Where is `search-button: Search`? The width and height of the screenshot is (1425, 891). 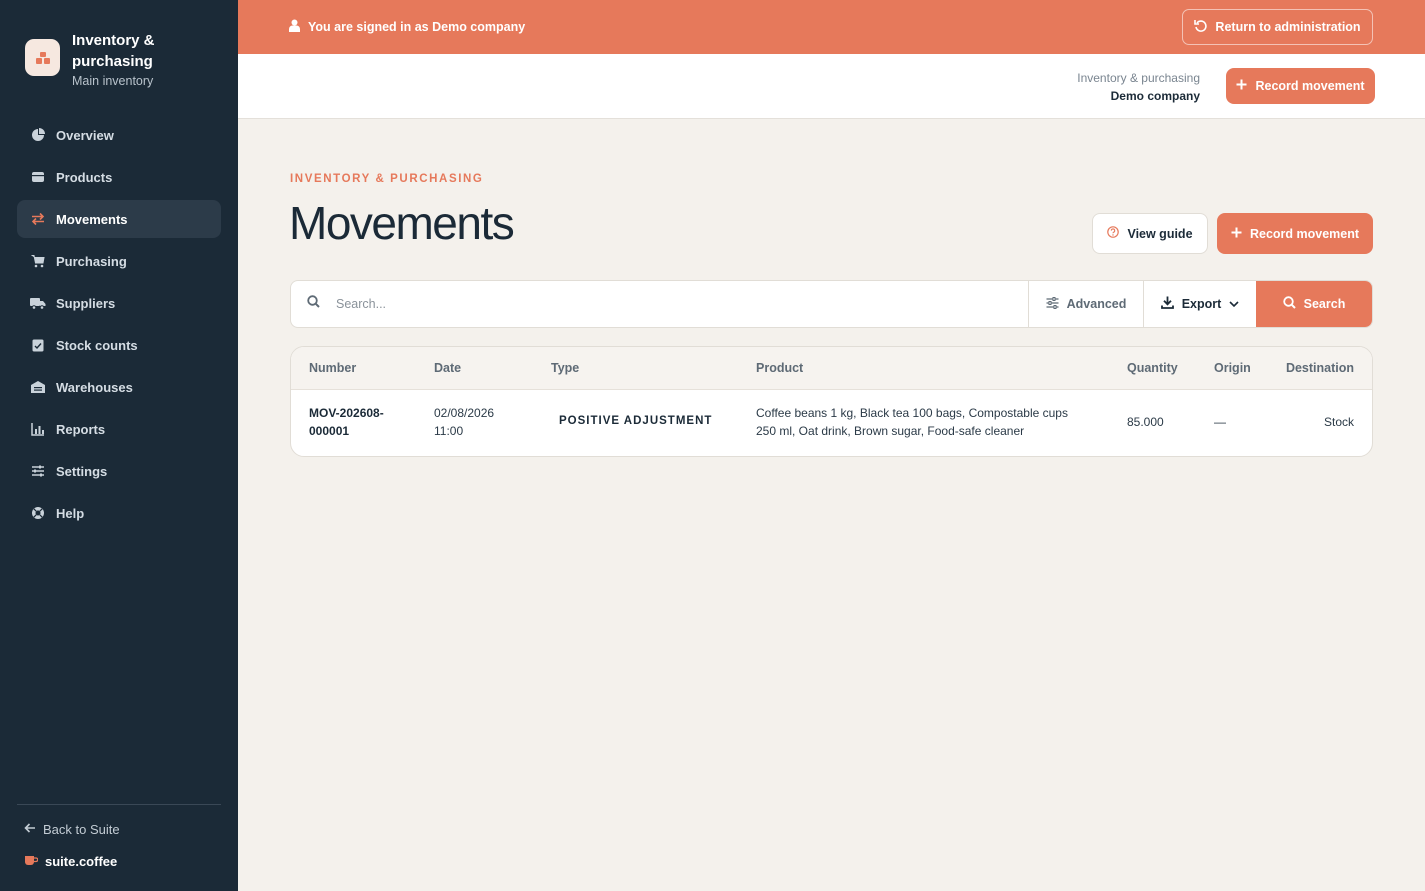 search-button: Search is located at coordinates (1314, 304).